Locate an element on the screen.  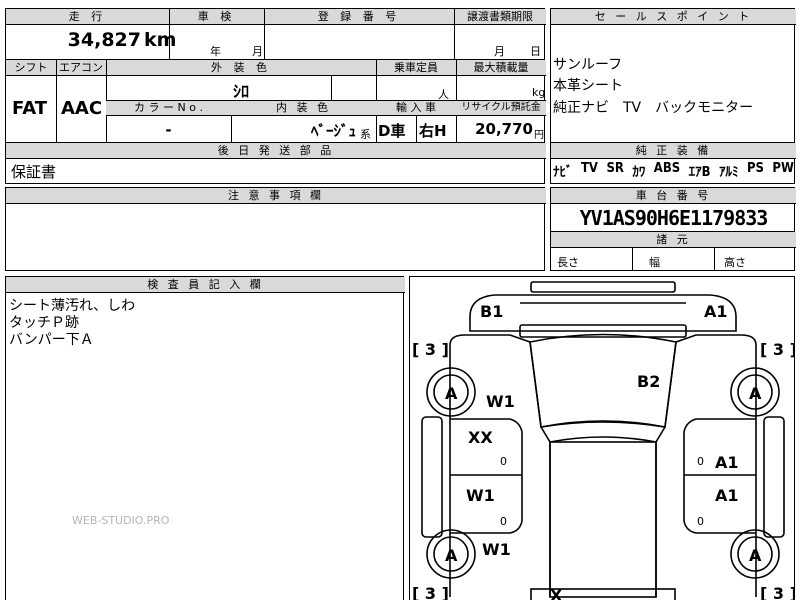
sales-point-line: サンルーフ is located at coordinates (588, 65).